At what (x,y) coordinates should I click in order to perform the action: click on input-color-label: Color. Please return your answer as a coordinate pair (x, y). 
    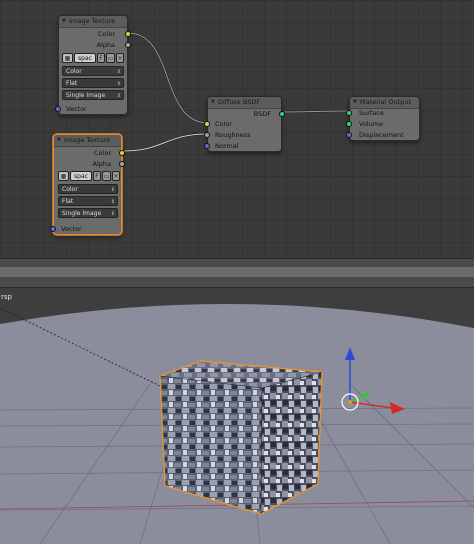
    Looking at the image, I should click on (223, 124).